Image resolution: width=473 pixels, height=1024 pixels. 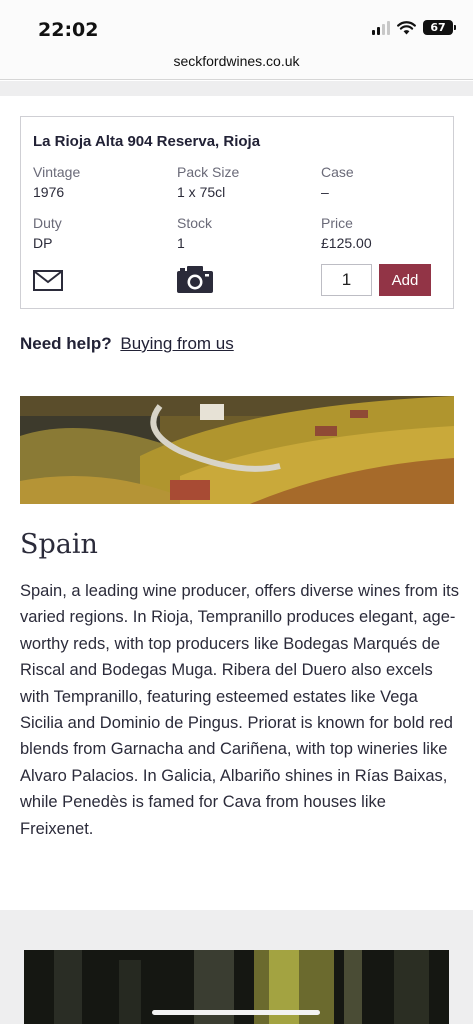 I want to click on battery-icon: 67, so click(x=439, y=27).